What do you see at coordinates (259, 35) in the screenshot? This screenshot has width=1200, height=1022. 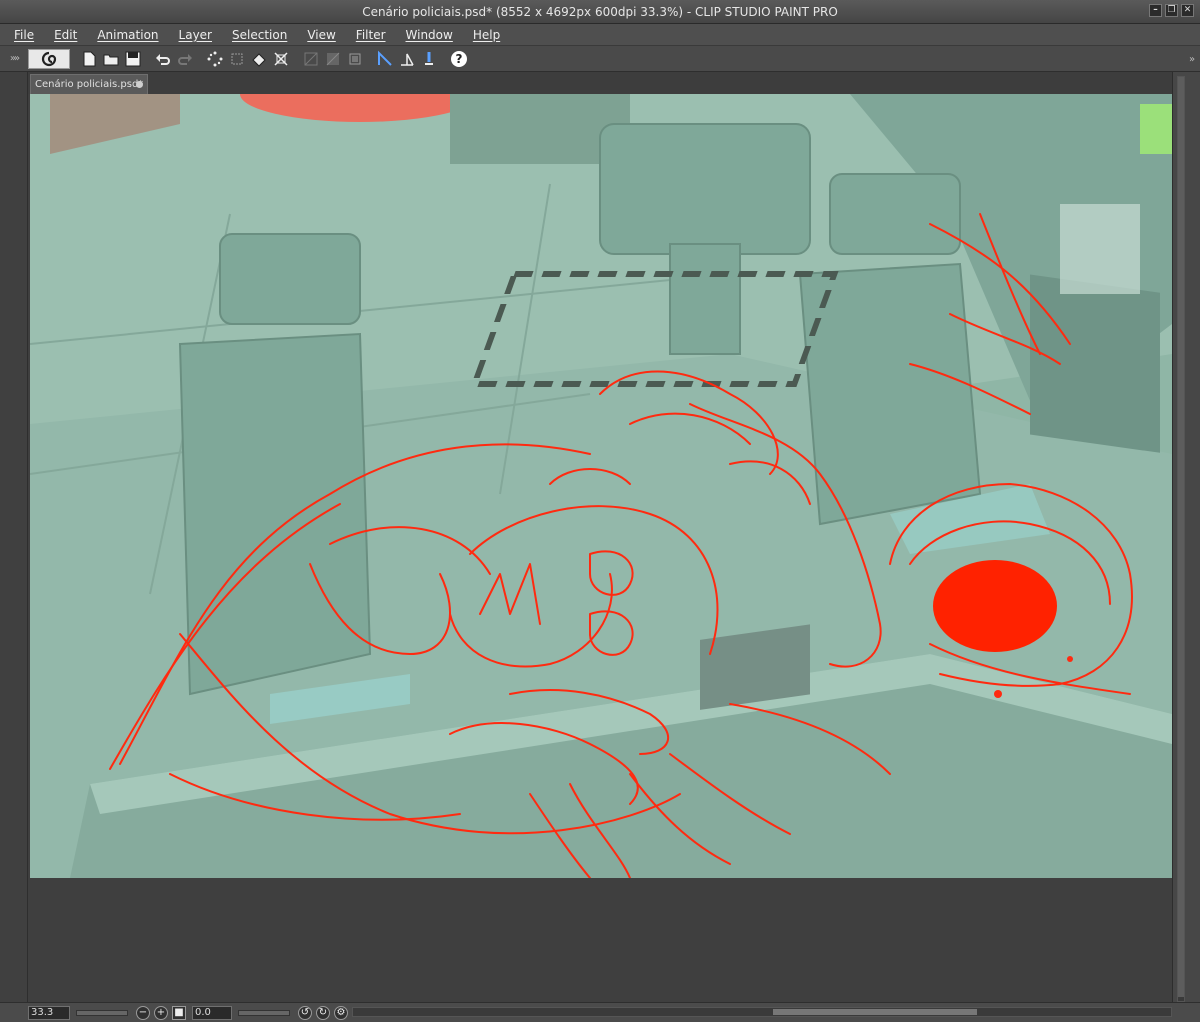 I see `menu-selection: Selection` at bounding box center [259, 35].